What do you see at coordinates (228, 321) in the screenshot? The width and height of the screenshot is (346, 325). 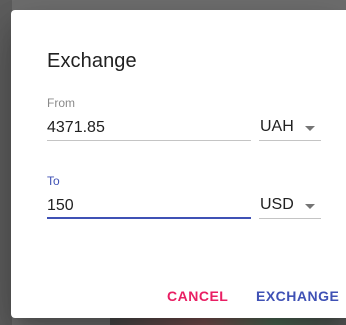 I see `background-artwork` at bounding box center [228, 321].